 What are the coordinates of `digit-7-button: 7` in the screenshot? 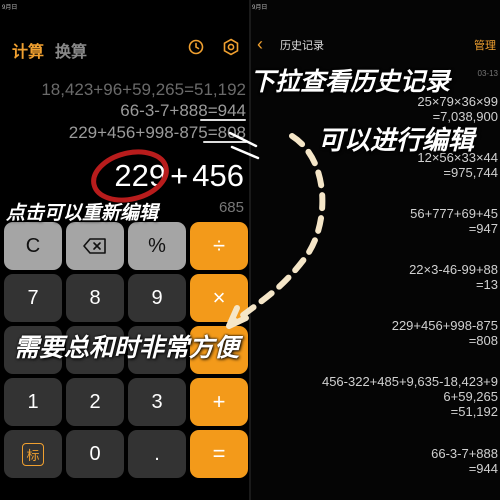 It's located at (33, 298).